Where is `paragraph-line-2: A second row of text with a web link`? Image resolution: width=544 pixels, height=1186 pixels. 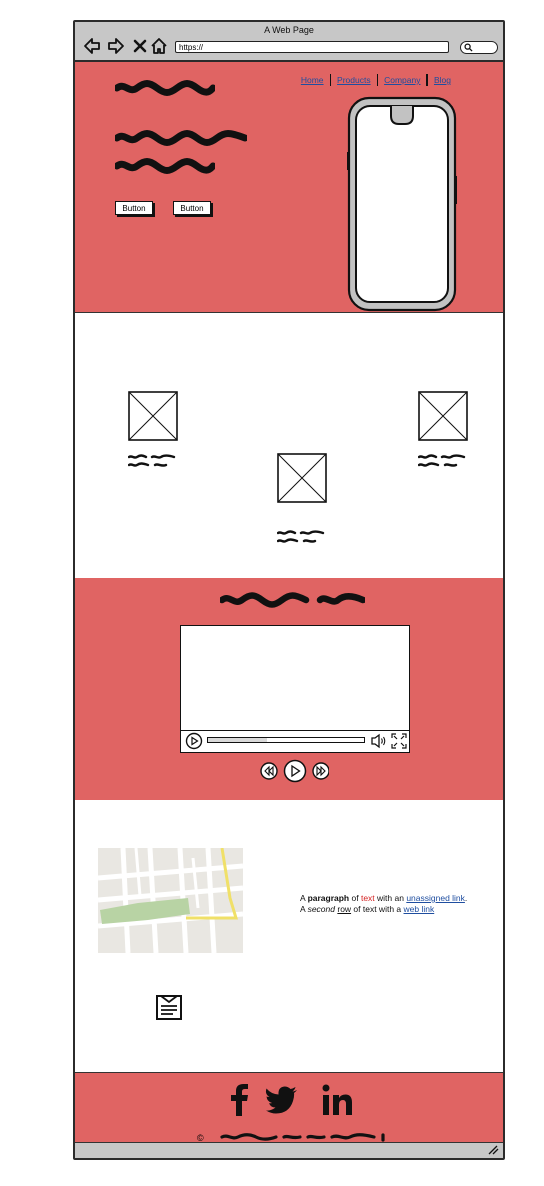
paragraph-line-2: A second row of text with a web link is located at coordinates (383, 909).